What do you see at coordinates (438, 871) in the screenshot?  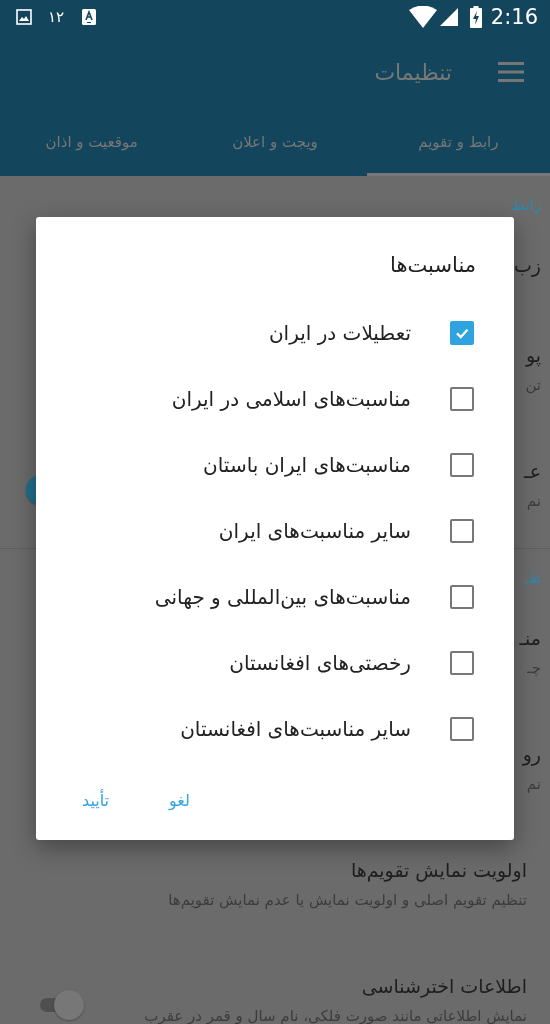 I see `setting-title: اولویت نمایش تقویم‌ها` at bounding box center [438, 871].